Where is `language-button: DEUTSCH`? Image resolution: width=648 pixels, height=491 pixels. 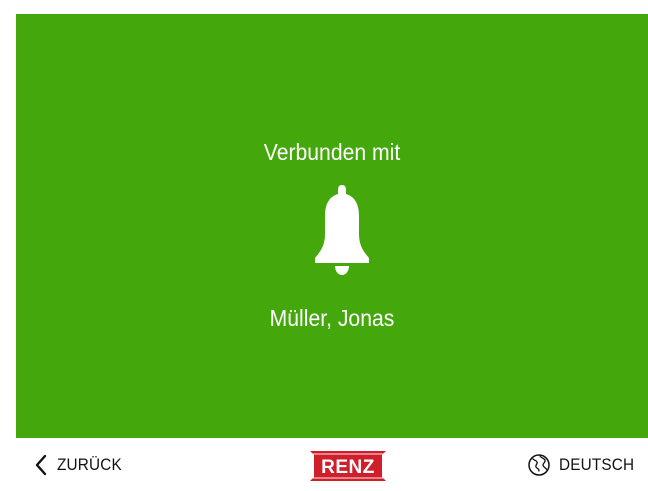 language-button: DEUTSCH is located at coordinates (585, 465).